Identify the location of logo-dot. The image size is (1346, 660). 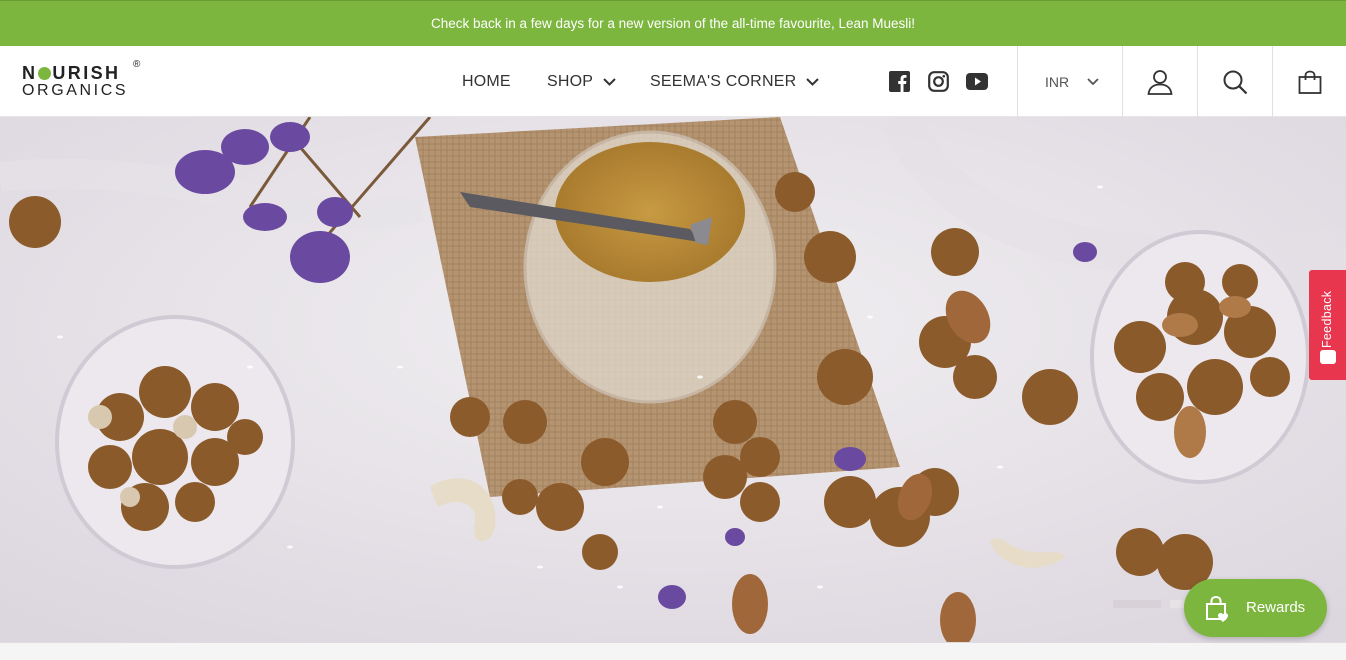
(45, 73).